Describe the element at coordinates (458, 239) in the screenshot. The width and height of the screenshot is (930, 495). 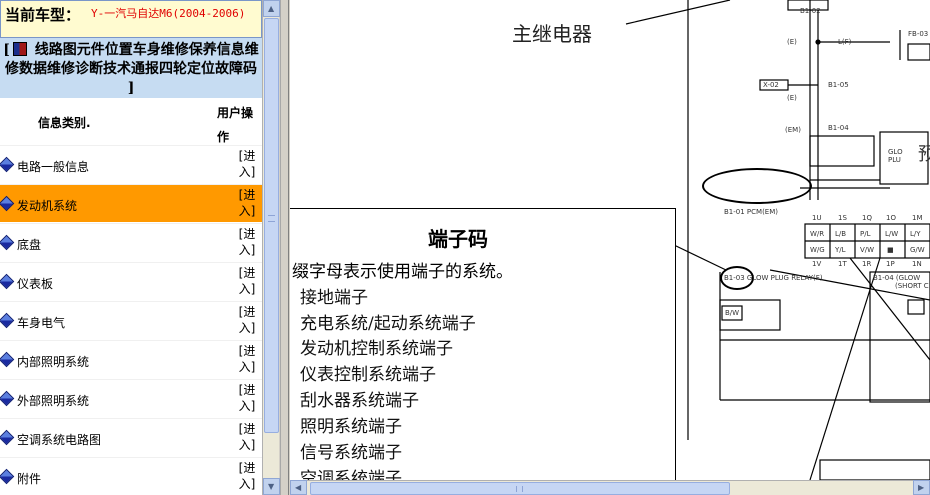
I see `legend-title: 端子码` at that location.